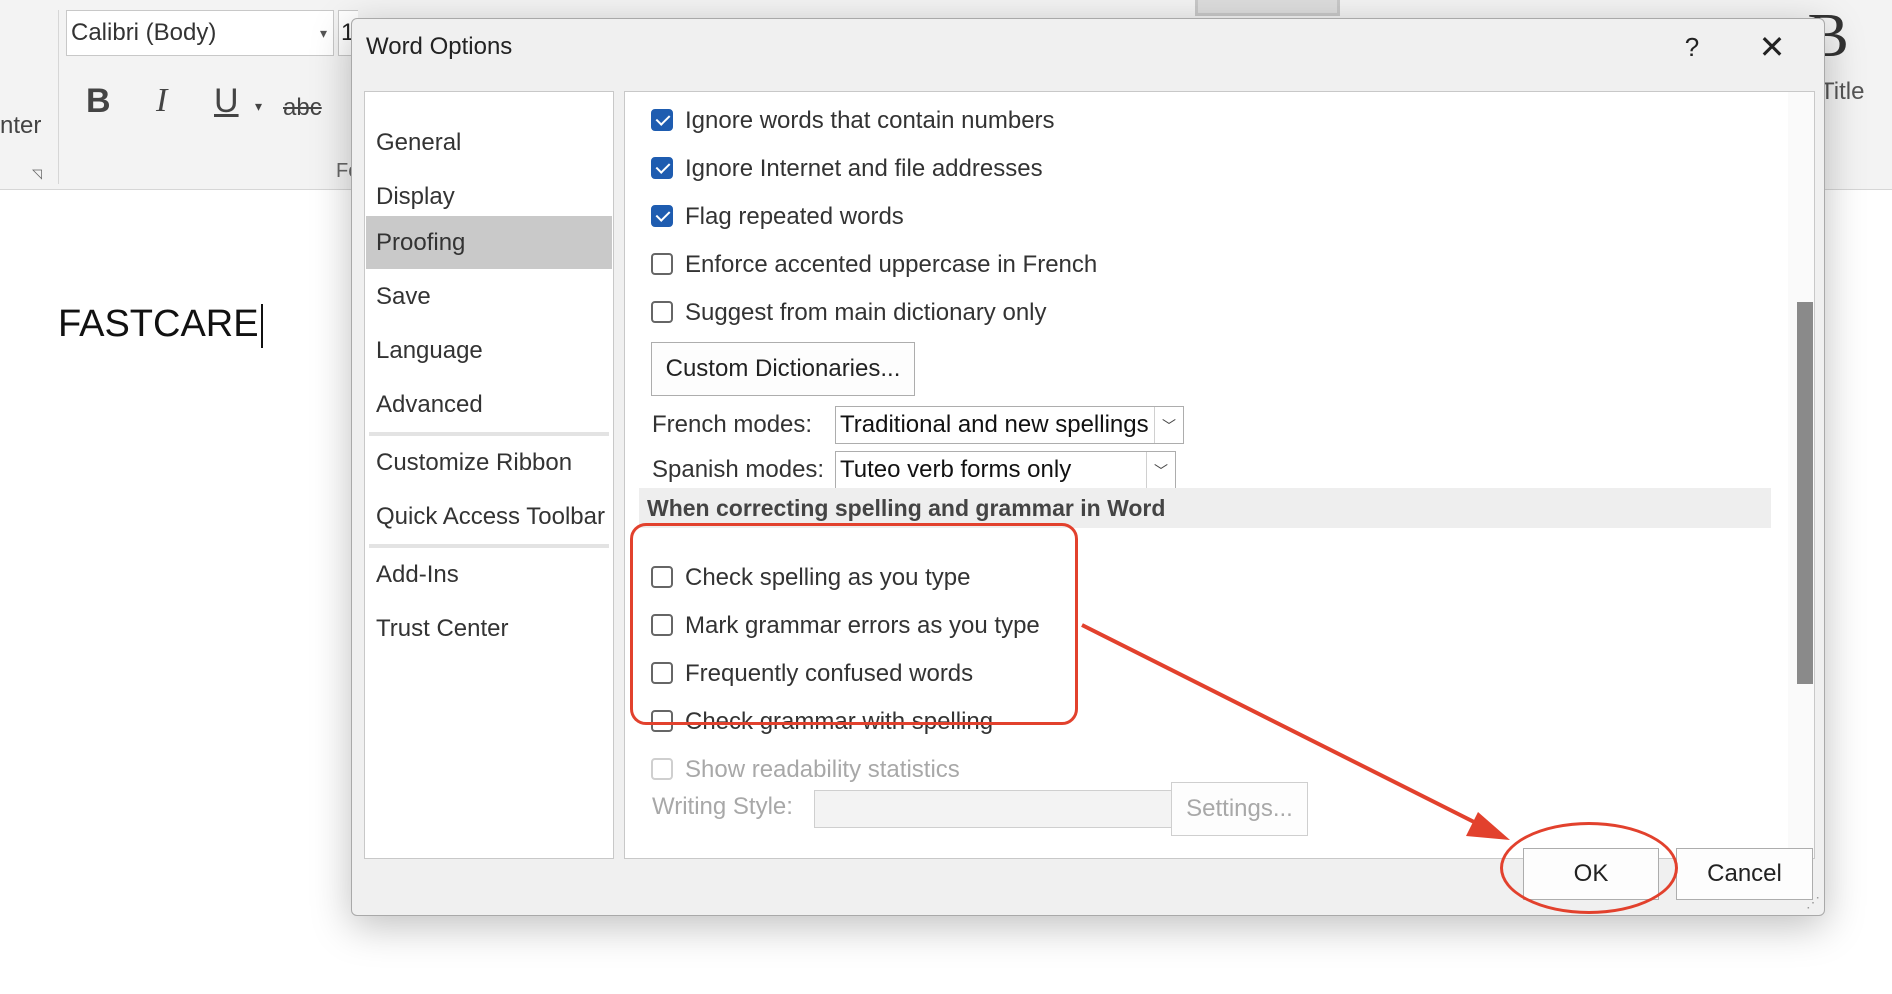 The height and width of the screenshot is (994, 1892). What do you see at coordinates (1805, 493) in the screenshot?
I see `scrollbar-thumb` at bounding box center [1805, 493].